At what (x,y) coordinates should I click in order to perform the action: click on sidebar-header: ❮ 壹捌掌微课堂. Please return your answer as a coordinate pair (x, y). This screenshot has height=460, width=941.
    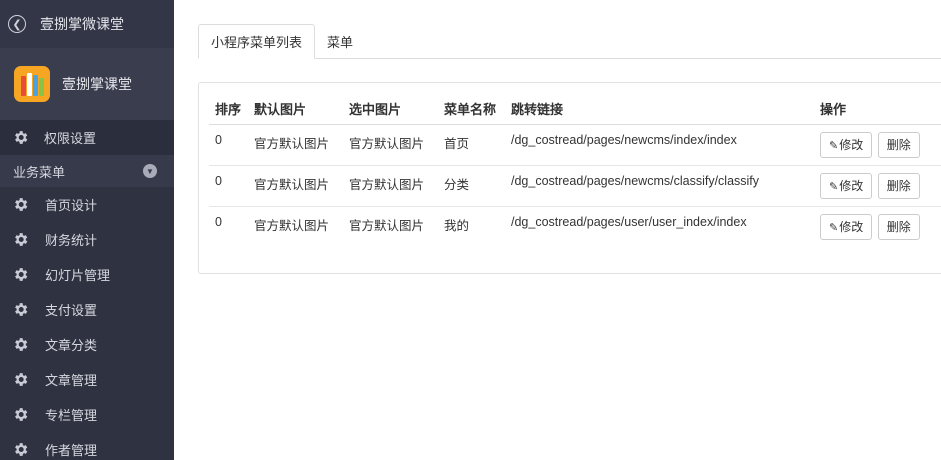
    Looking at the image, I should click on (87, 24).